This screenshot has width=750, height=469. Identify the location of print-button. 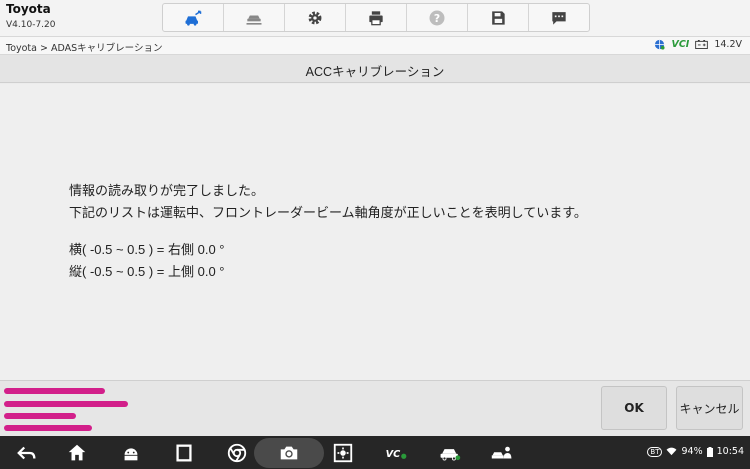
(376, 17).